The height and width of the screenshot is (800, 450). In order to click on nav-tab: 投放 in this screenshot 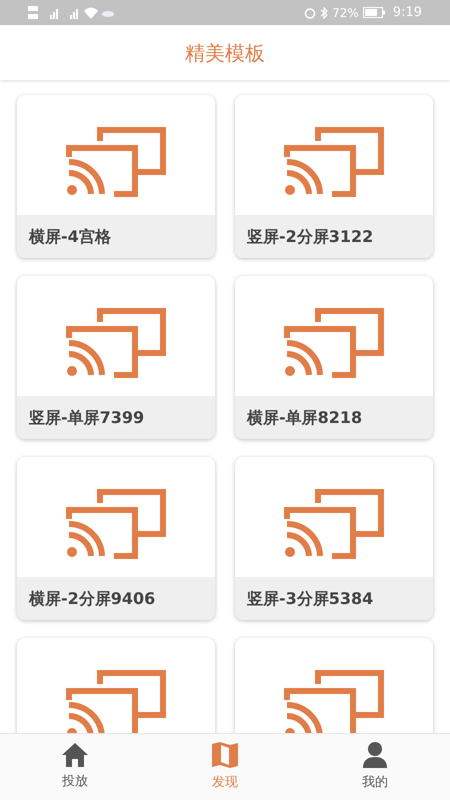, I will do `click(75, 767)`.